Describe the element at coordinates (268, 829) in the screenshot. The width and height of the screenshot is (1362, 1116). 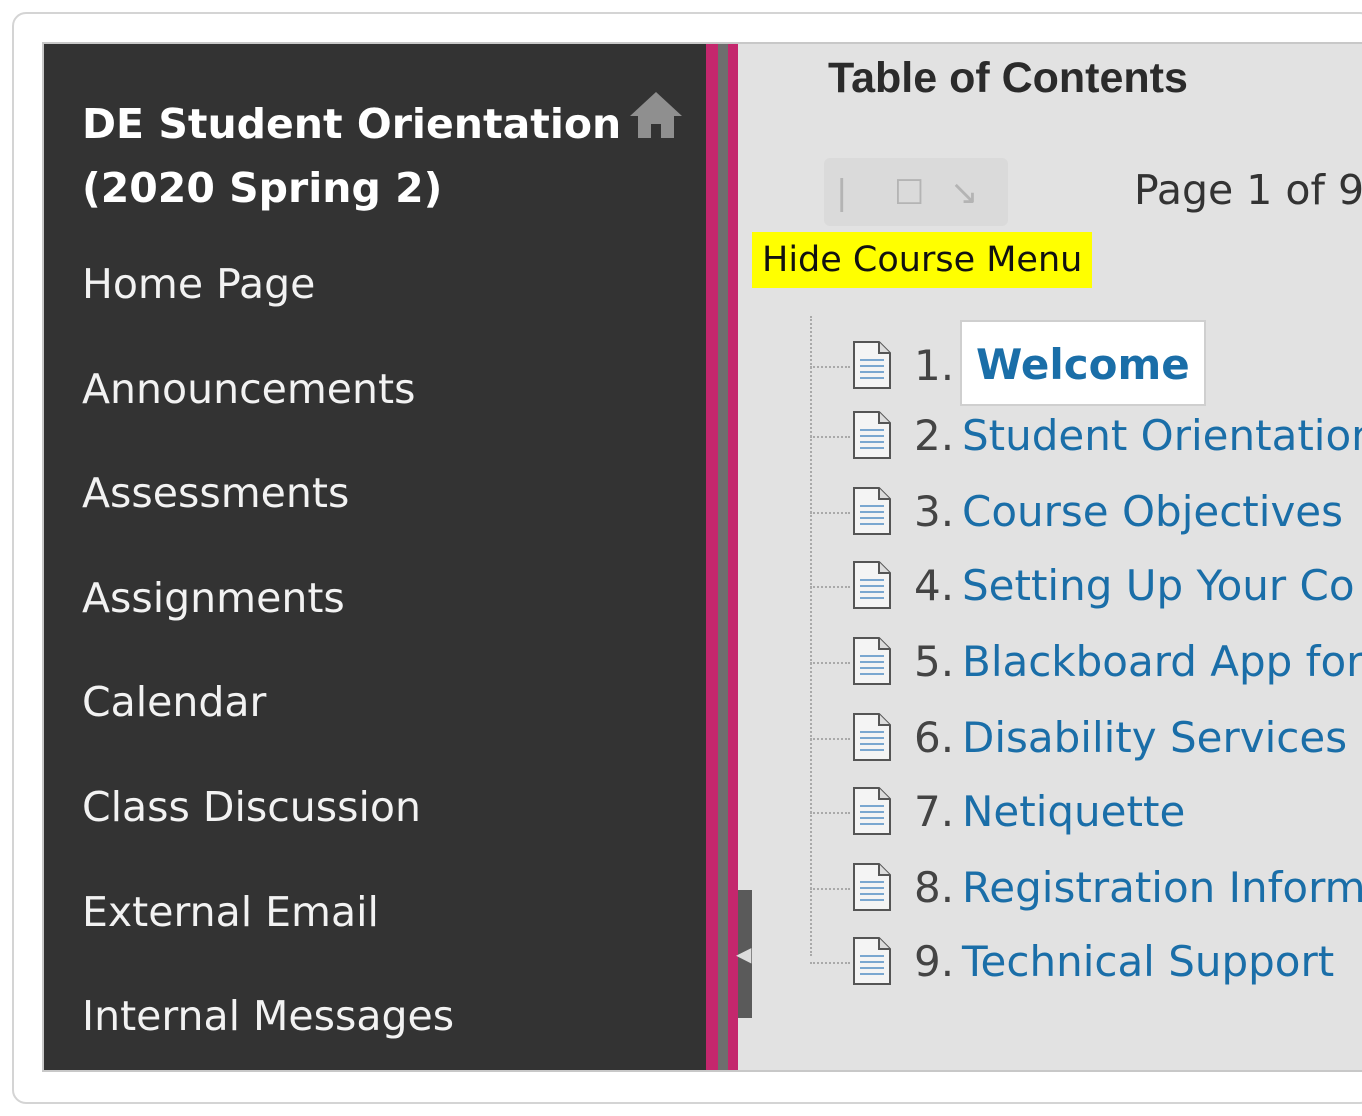
I see `sidebar-item-class-discussion: Class Discussion` at that location.